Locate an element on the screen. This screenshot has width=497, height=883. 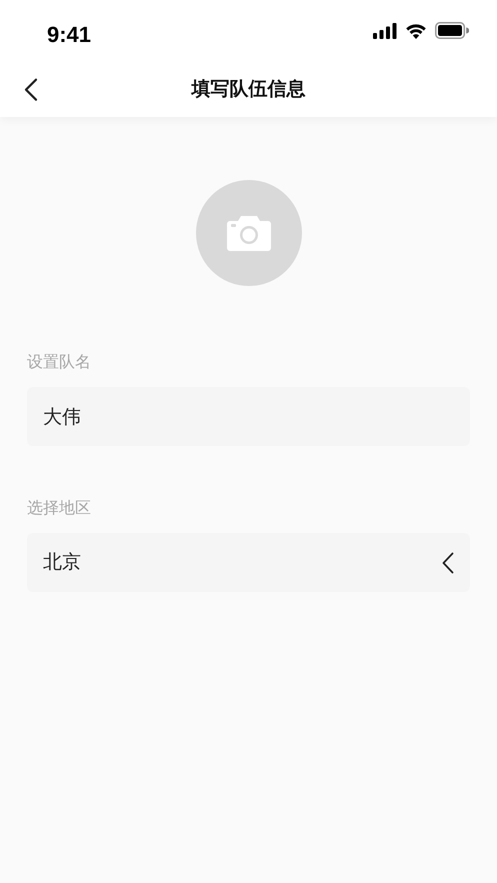
field-label: 设置队名 is located at coordinates (59, 362).